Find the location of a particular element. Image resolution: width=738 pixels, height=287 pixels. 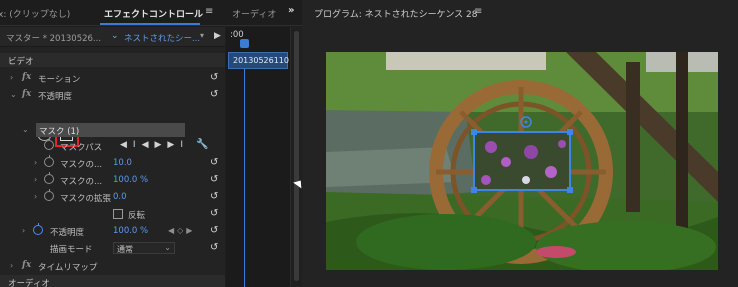

play-only-clip-audio-icon: ▶ is located at coordinates (217, 36).